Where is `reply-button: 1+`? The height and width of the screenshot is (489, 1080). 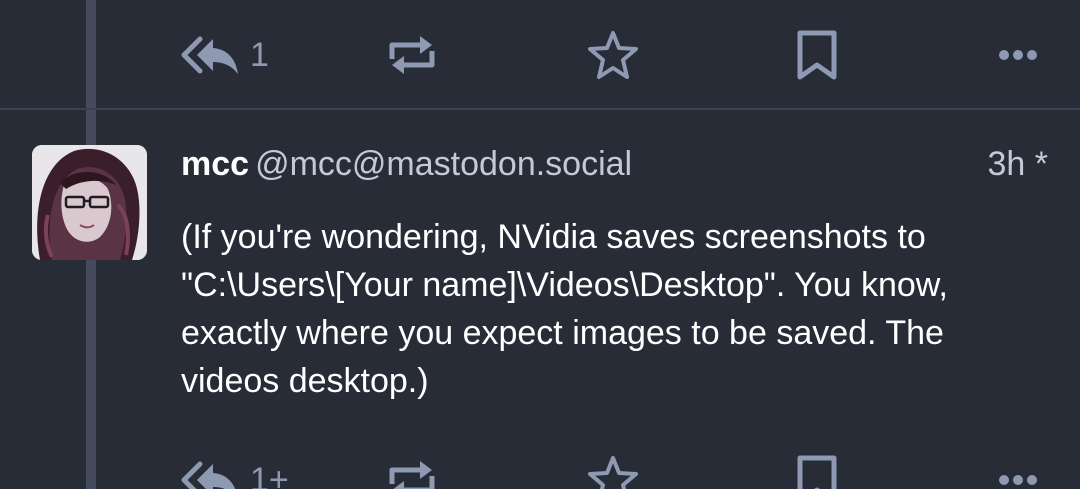
reply-button: 1+ is located at coordinates (234, 469).